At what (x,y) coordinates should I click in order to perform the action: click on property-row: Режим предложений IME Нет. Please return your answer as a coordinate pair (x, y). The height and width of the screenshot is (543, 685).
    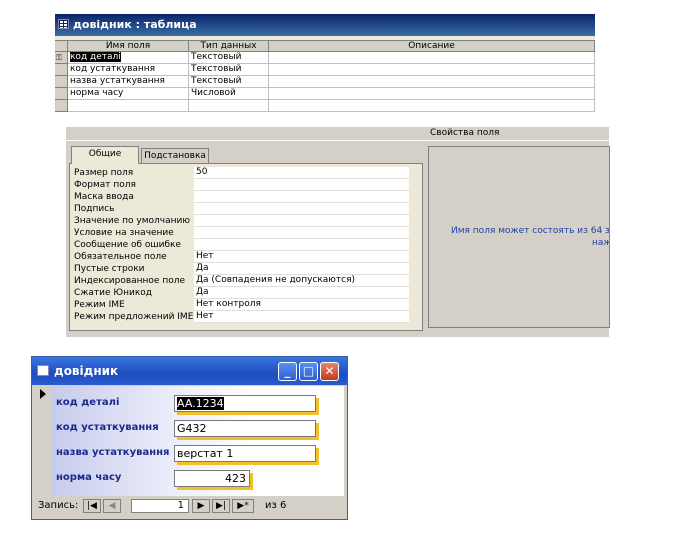
    Looking at the image, I should click on (241, 317).